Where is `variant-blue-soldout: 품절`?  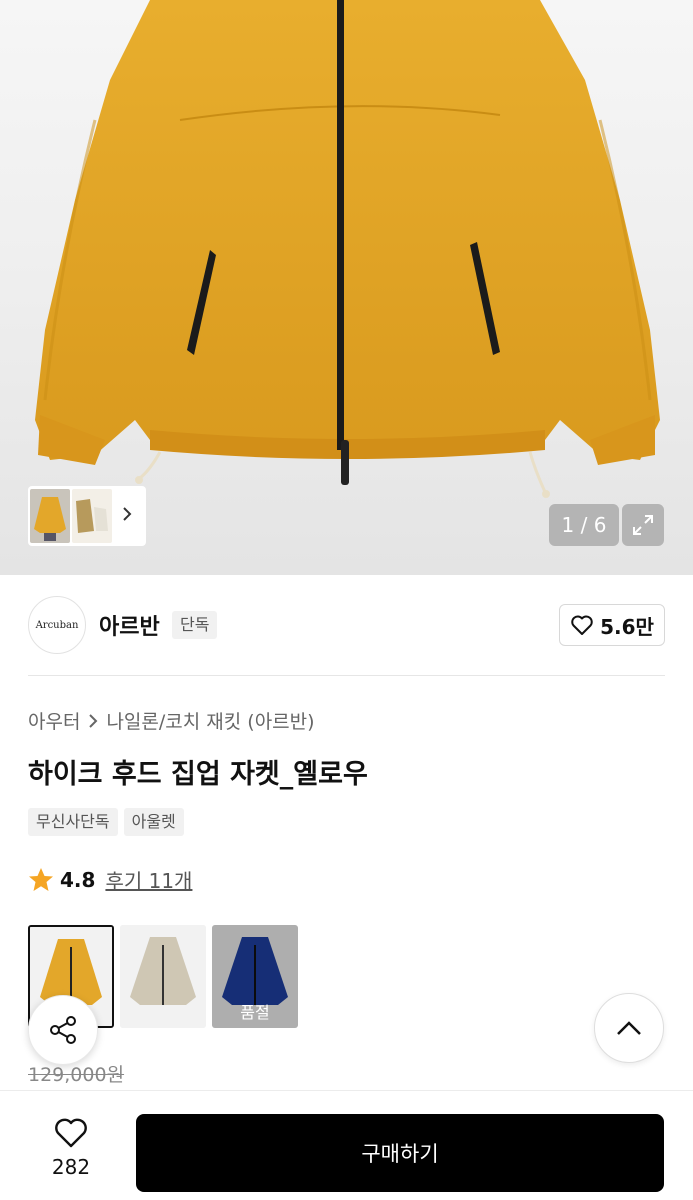
variant-blue-soldout: 품절 is located at coordinates (255, 976).